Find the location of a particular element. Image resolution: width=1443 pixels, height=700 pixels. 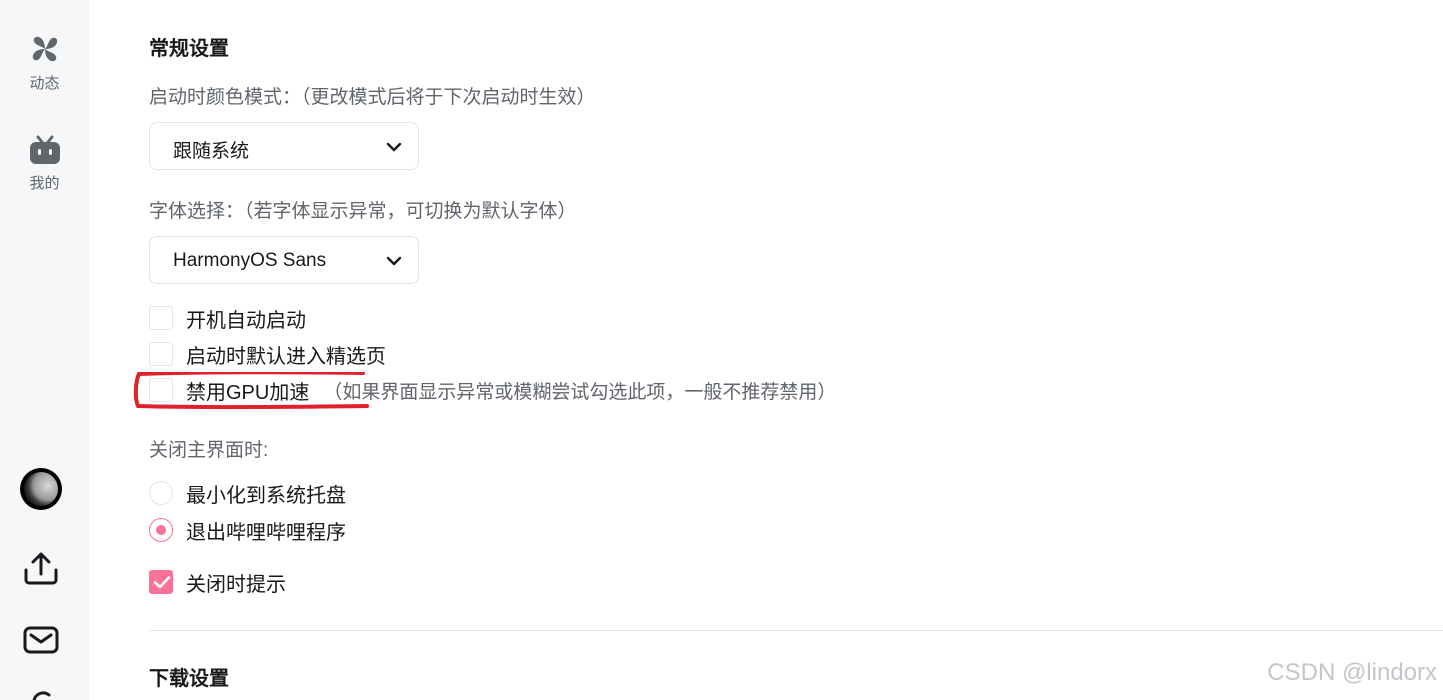

pinwheel-icon is located at coordinates (44, 49).